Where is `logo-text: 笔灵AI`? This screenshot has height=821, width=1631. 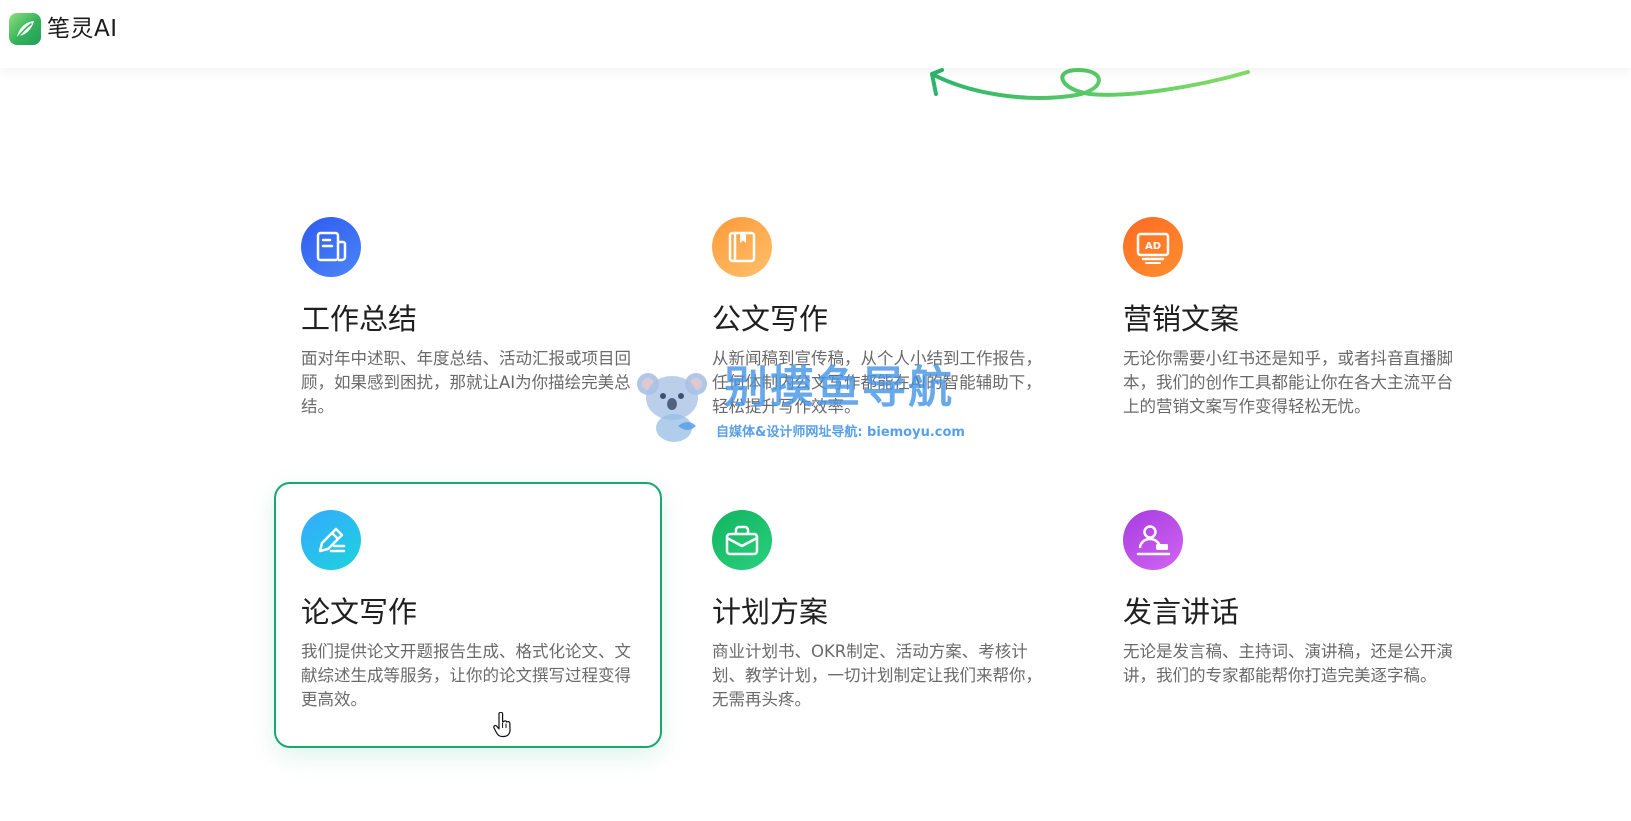
logo-text: 笔灵AI is located at coordinates (82, 29).